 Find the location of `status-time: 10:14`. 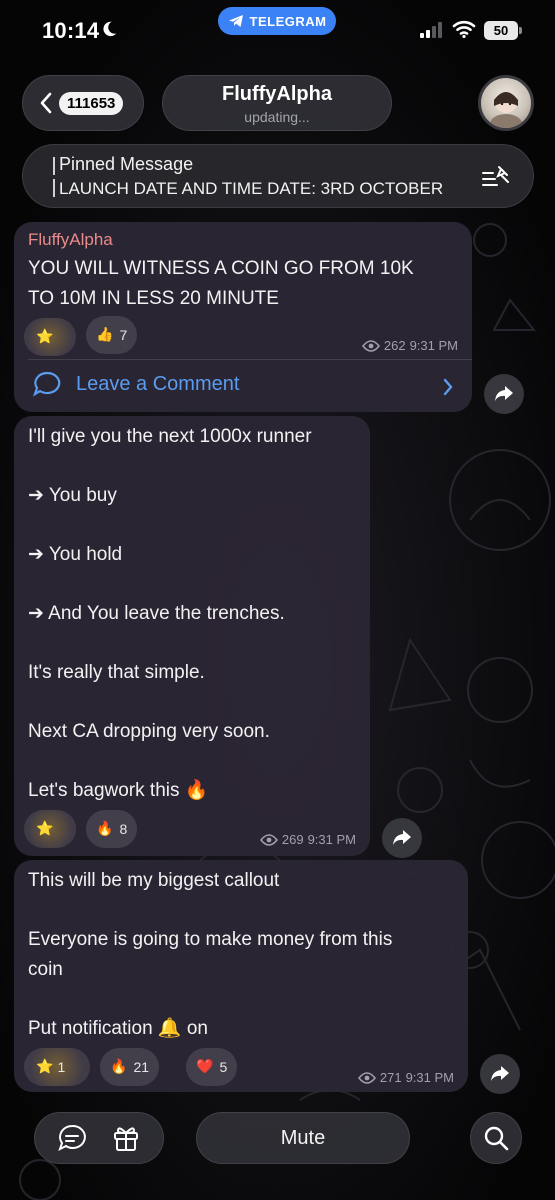

status-time: 10:14 is located at coordinates (71, 30).